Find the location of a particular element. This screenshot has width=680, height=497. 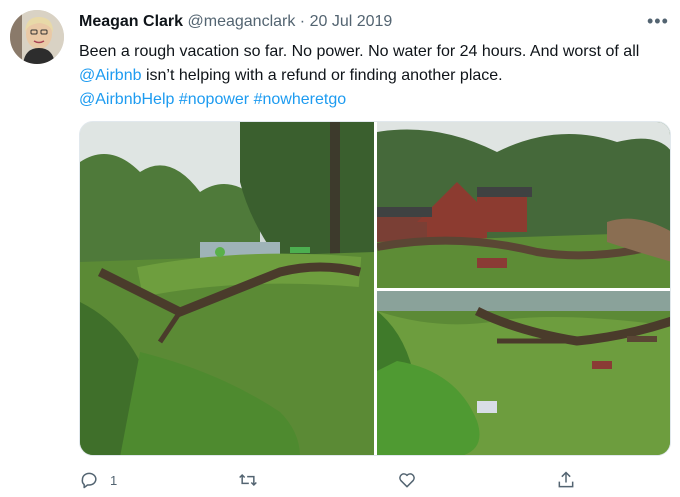

tweet-header: Meagan Clark @meaganclark · 20 Jul 2019 is located at coordinates (235, 22).